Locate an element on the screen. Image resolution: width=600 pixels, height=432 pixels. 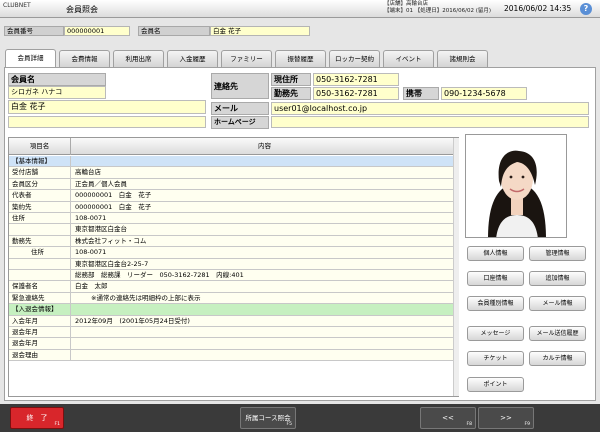
row-item: 保護者名 is located at coordinates (40, 286).